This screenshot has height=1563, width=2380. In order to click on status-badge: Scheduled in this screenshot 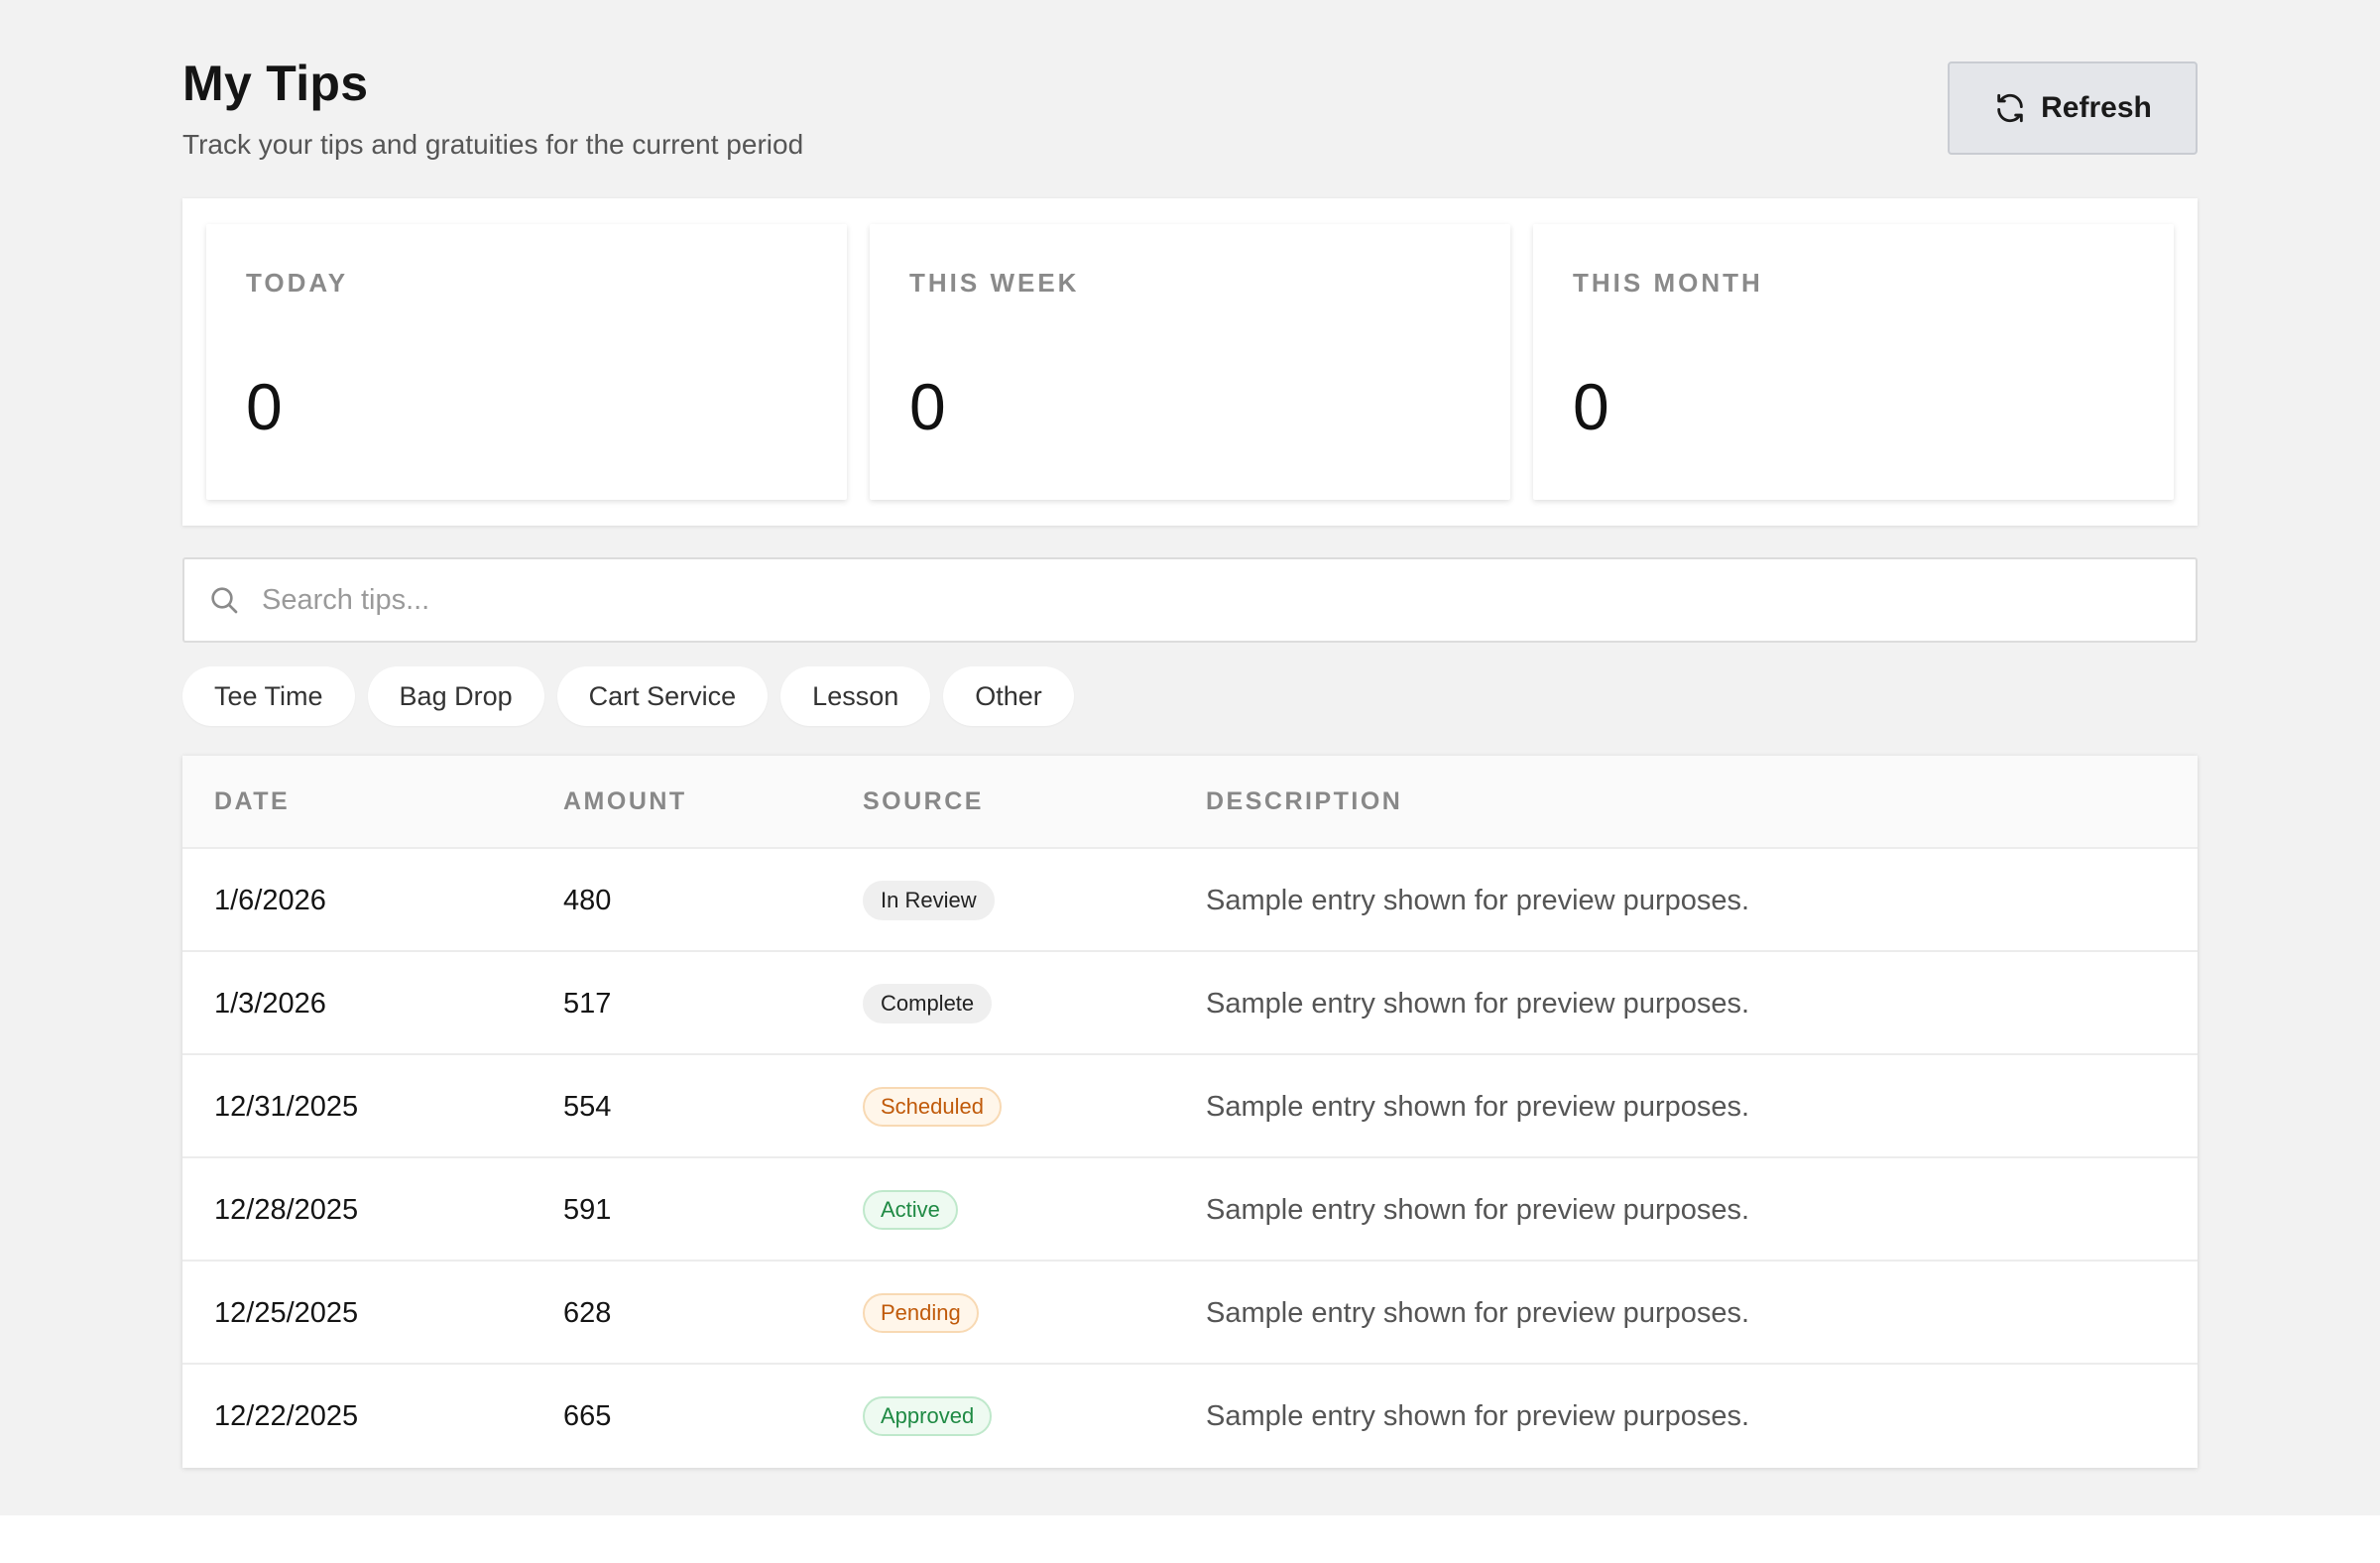, I will do `click(932, 1107)`.